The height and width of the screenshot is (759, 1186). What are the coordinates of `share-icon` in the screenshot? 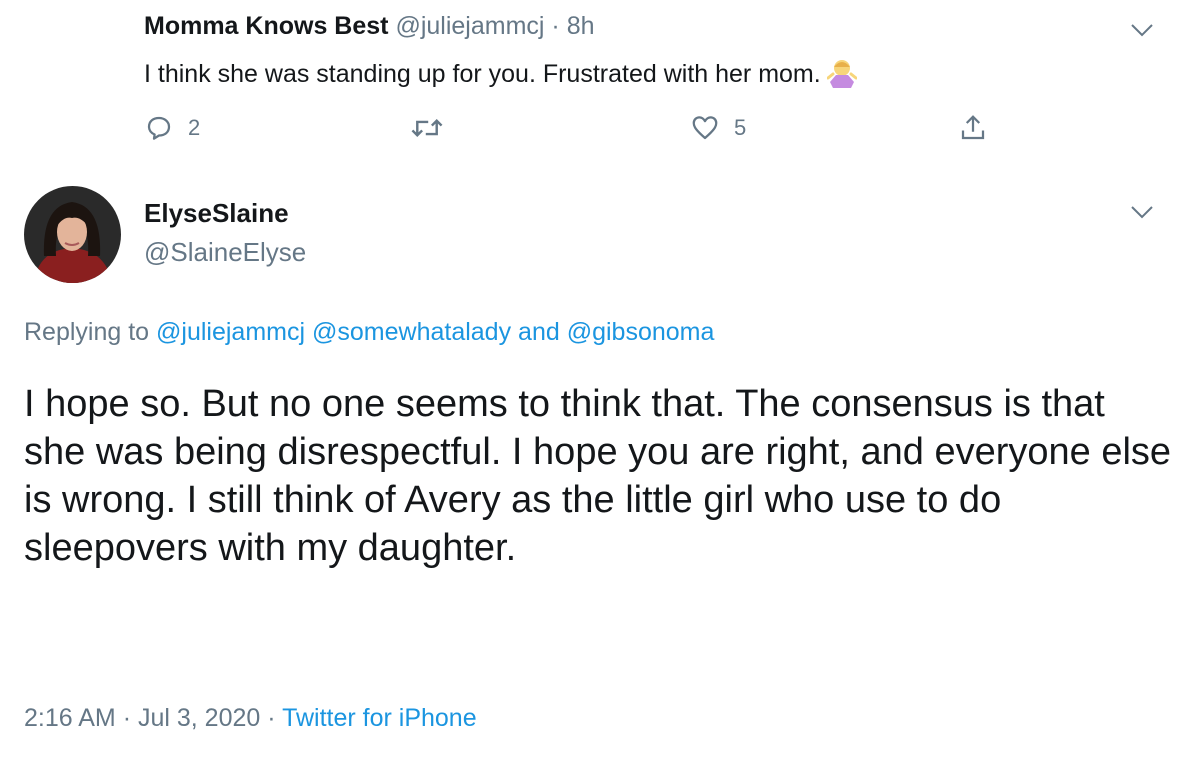 It's located at (973, 127).